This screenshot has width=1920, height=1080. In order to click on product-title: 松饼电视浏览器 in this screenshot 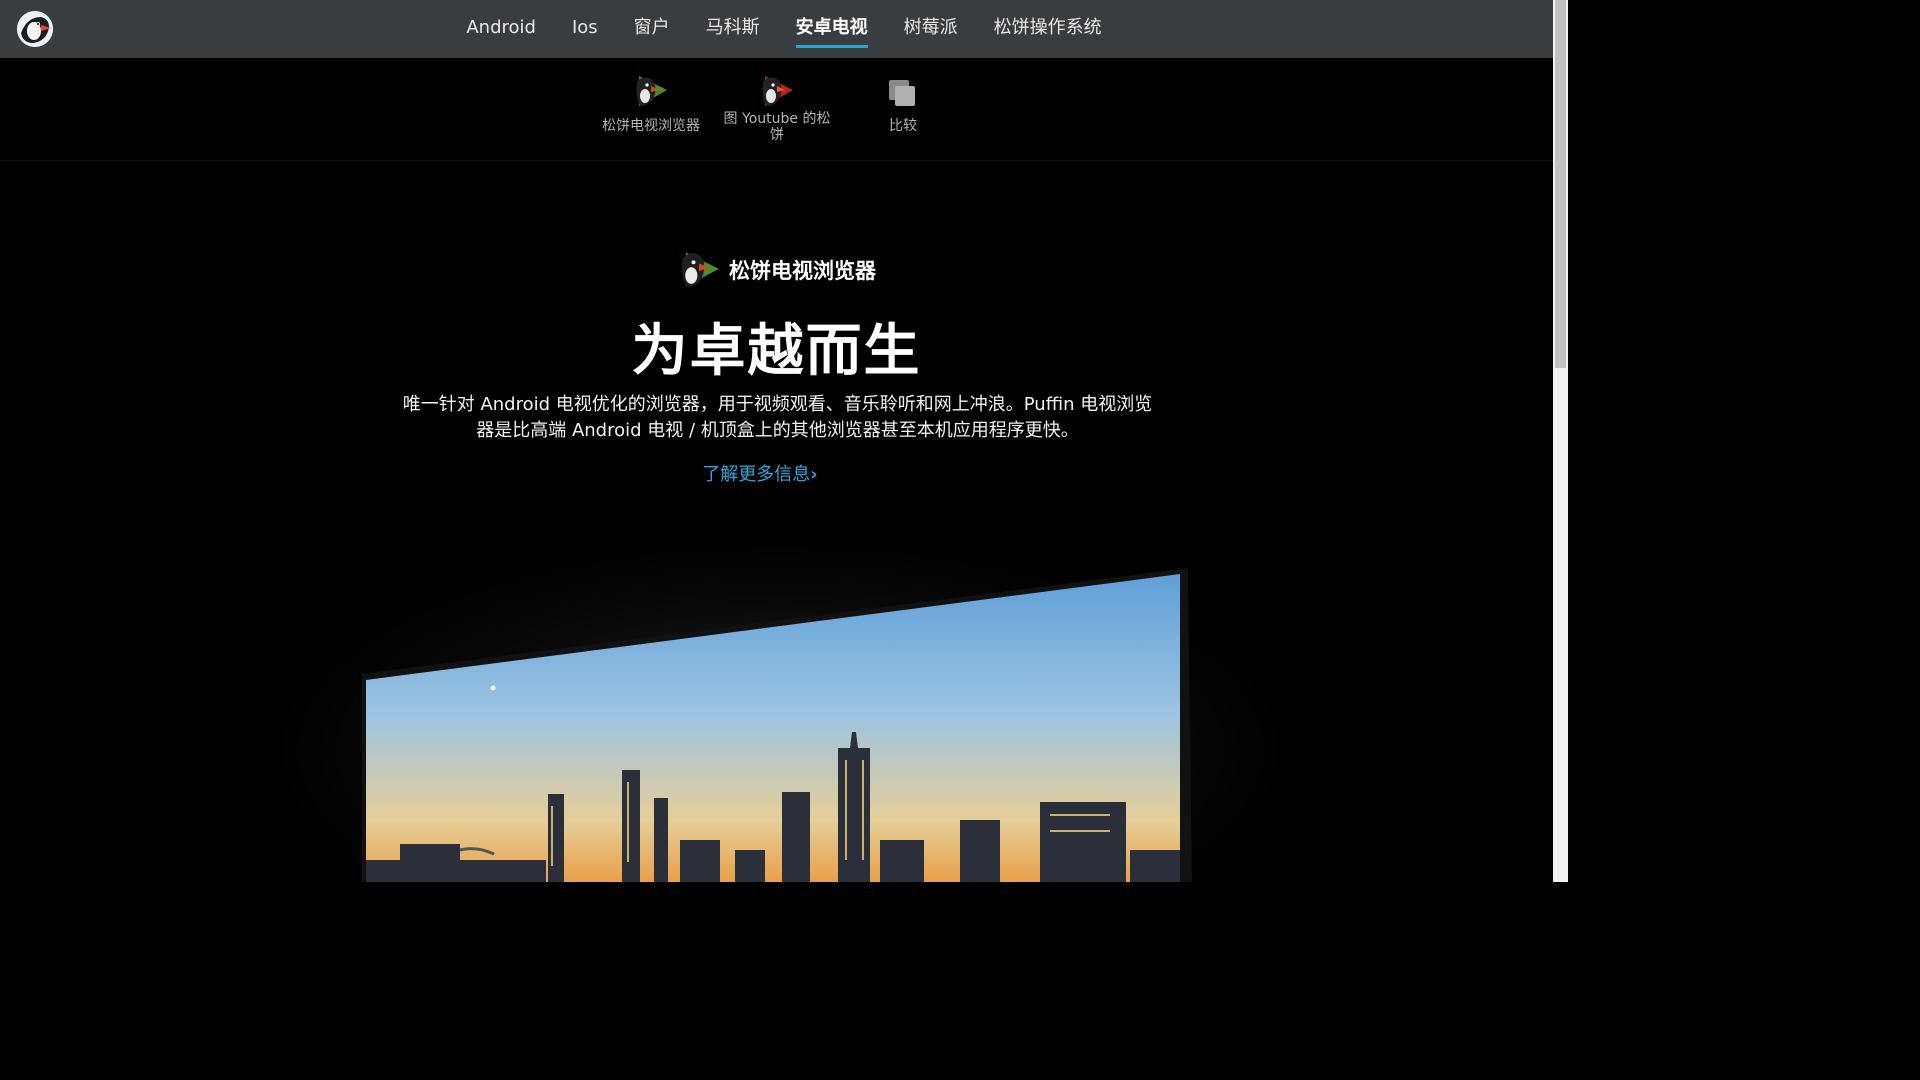, I will do `click(776, 270)`.